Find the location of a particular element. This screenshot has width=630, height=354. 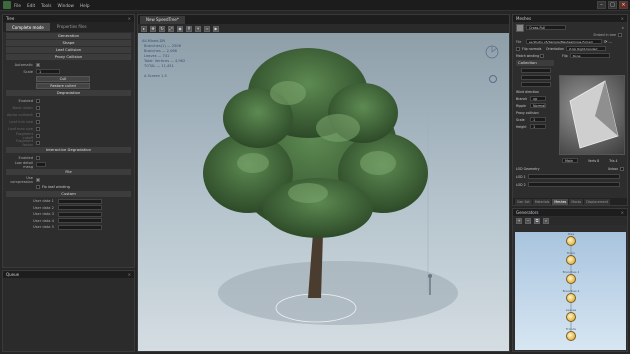

menu-tools: Tools is located at coordinates (46, 5).